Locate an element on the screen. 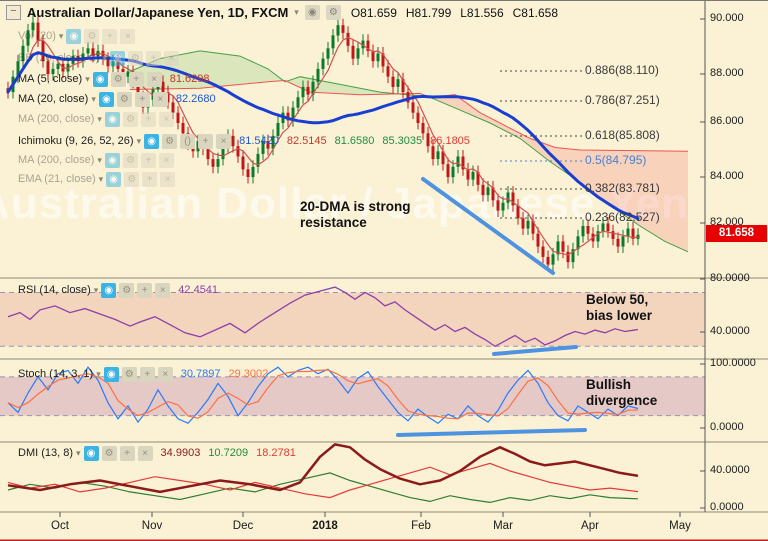  collapse-icon: − is located at coordinates (13, 12).